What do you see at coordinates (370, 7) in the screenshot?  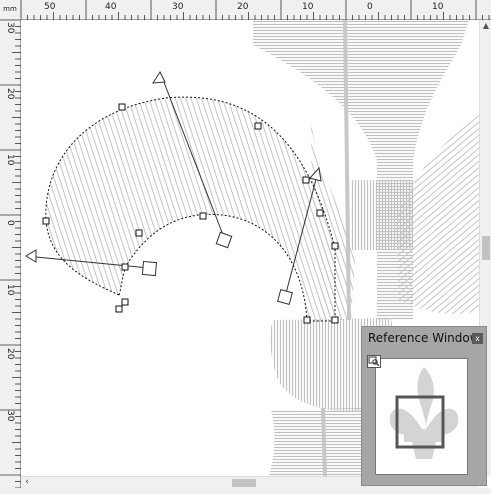 I see `ruler-label-0: 0` at bounding box center [370, 7].